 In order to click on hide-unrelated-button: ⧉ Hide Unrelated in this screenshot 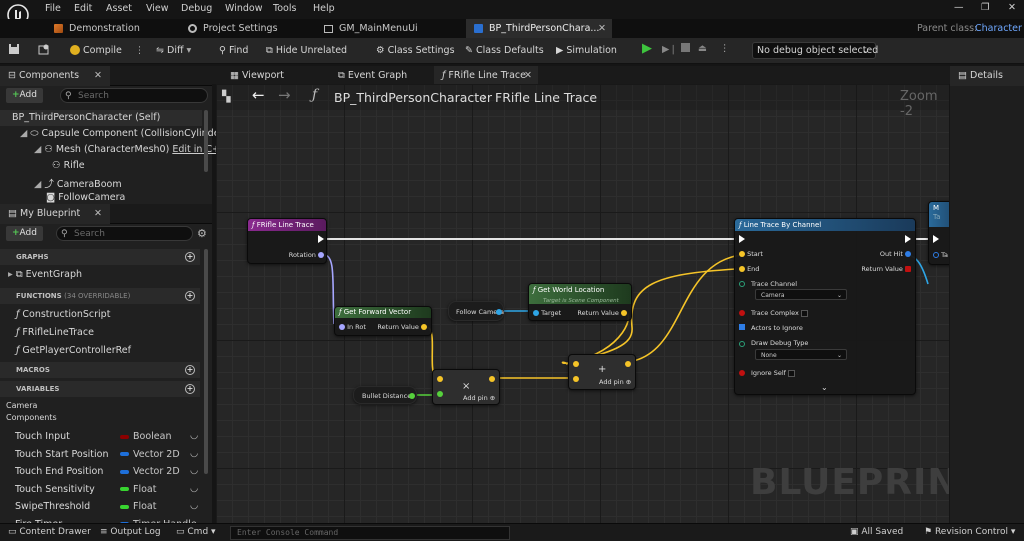, I will do `click(306, 51)`.